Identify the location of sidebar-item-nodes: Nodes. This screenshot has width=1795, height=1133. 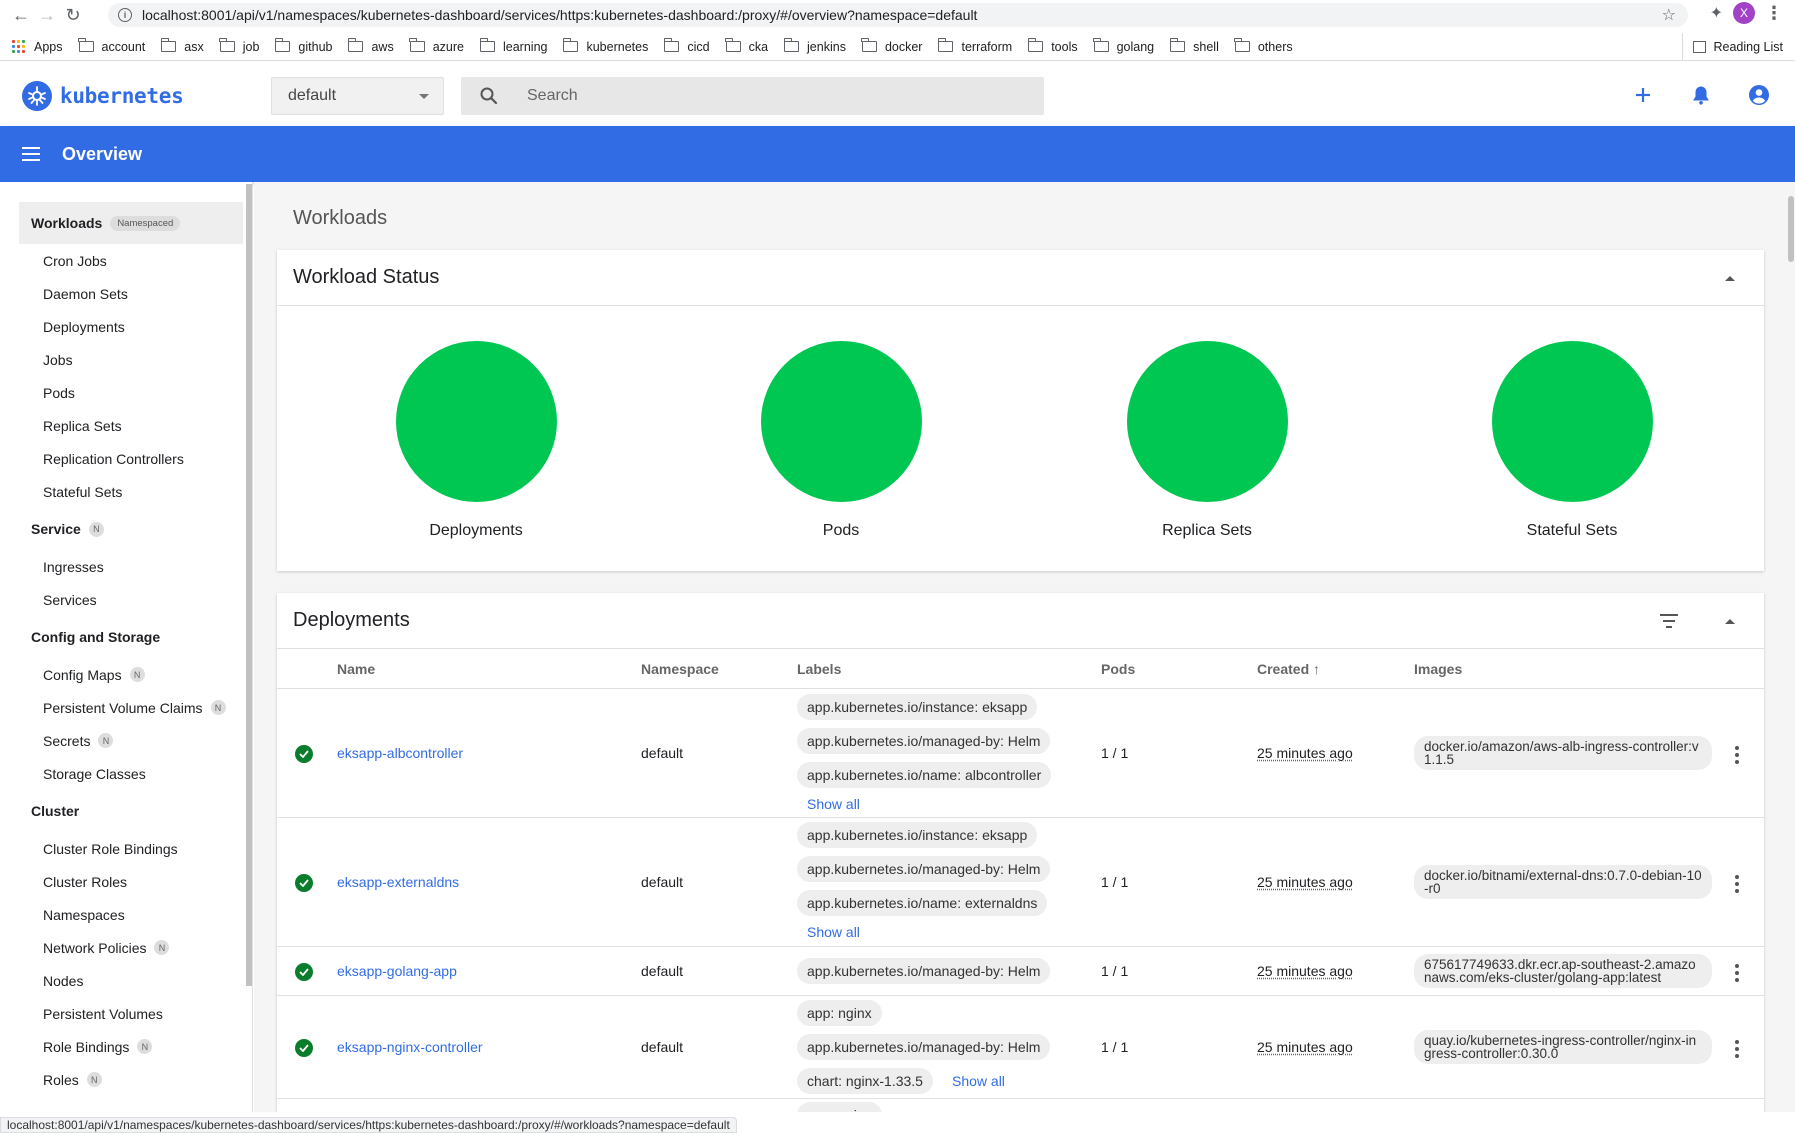
(126, 980).